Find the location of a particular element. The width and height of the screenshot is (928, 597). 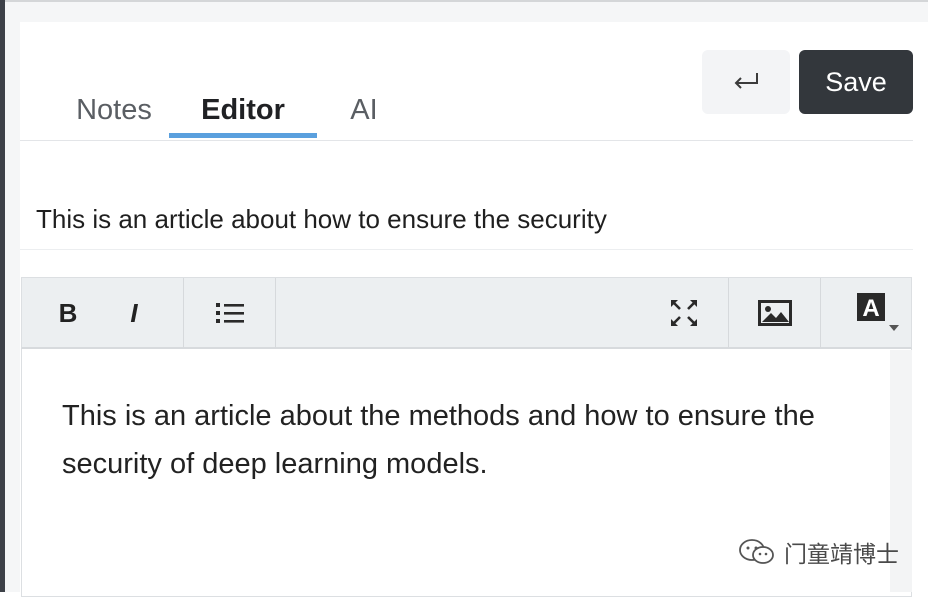

top-strip is located at coordinates (466, 12).